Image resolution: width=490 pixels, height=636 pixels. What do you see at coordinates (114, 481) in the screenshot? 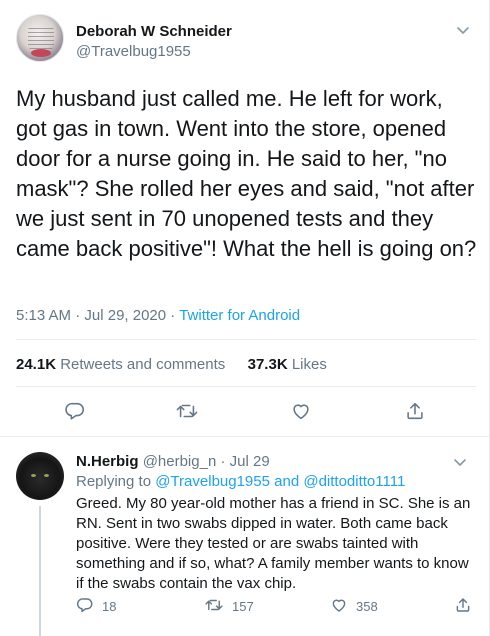
I see `replying-prefix: Replying to` at bounding box center [114, 481].